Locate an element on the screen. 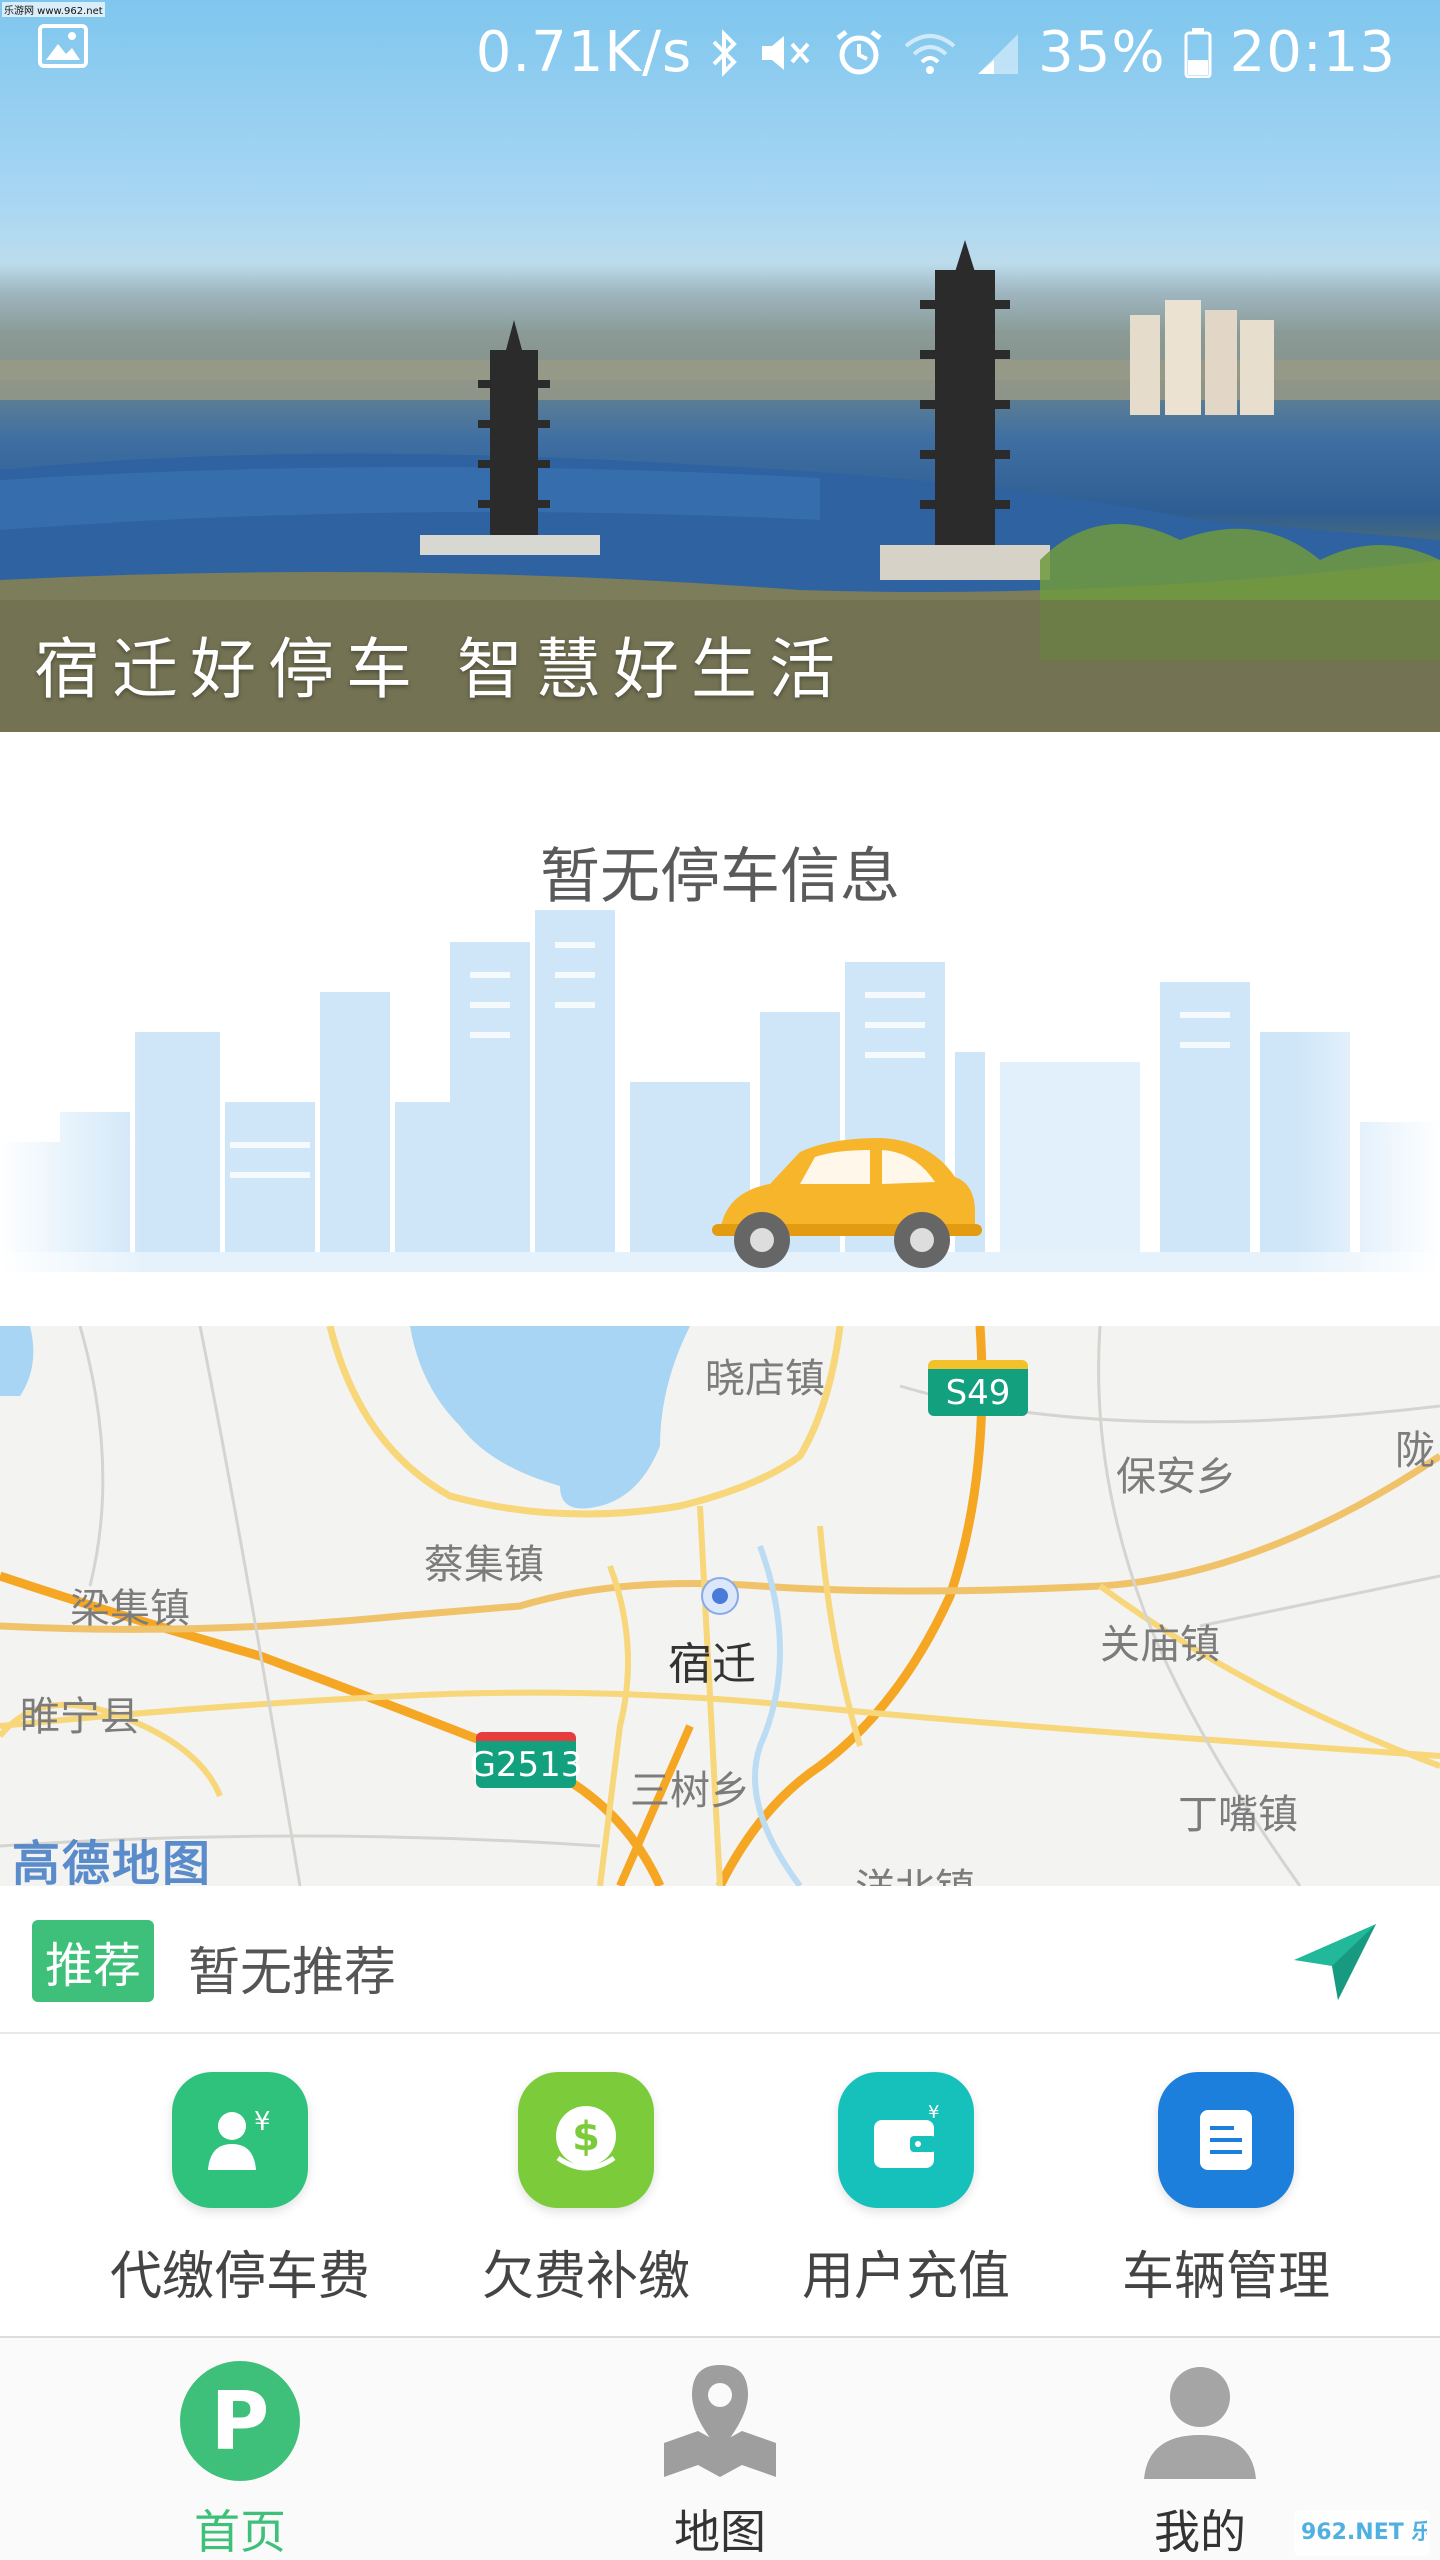  document-icon is located at coordinates (1226, 2140).